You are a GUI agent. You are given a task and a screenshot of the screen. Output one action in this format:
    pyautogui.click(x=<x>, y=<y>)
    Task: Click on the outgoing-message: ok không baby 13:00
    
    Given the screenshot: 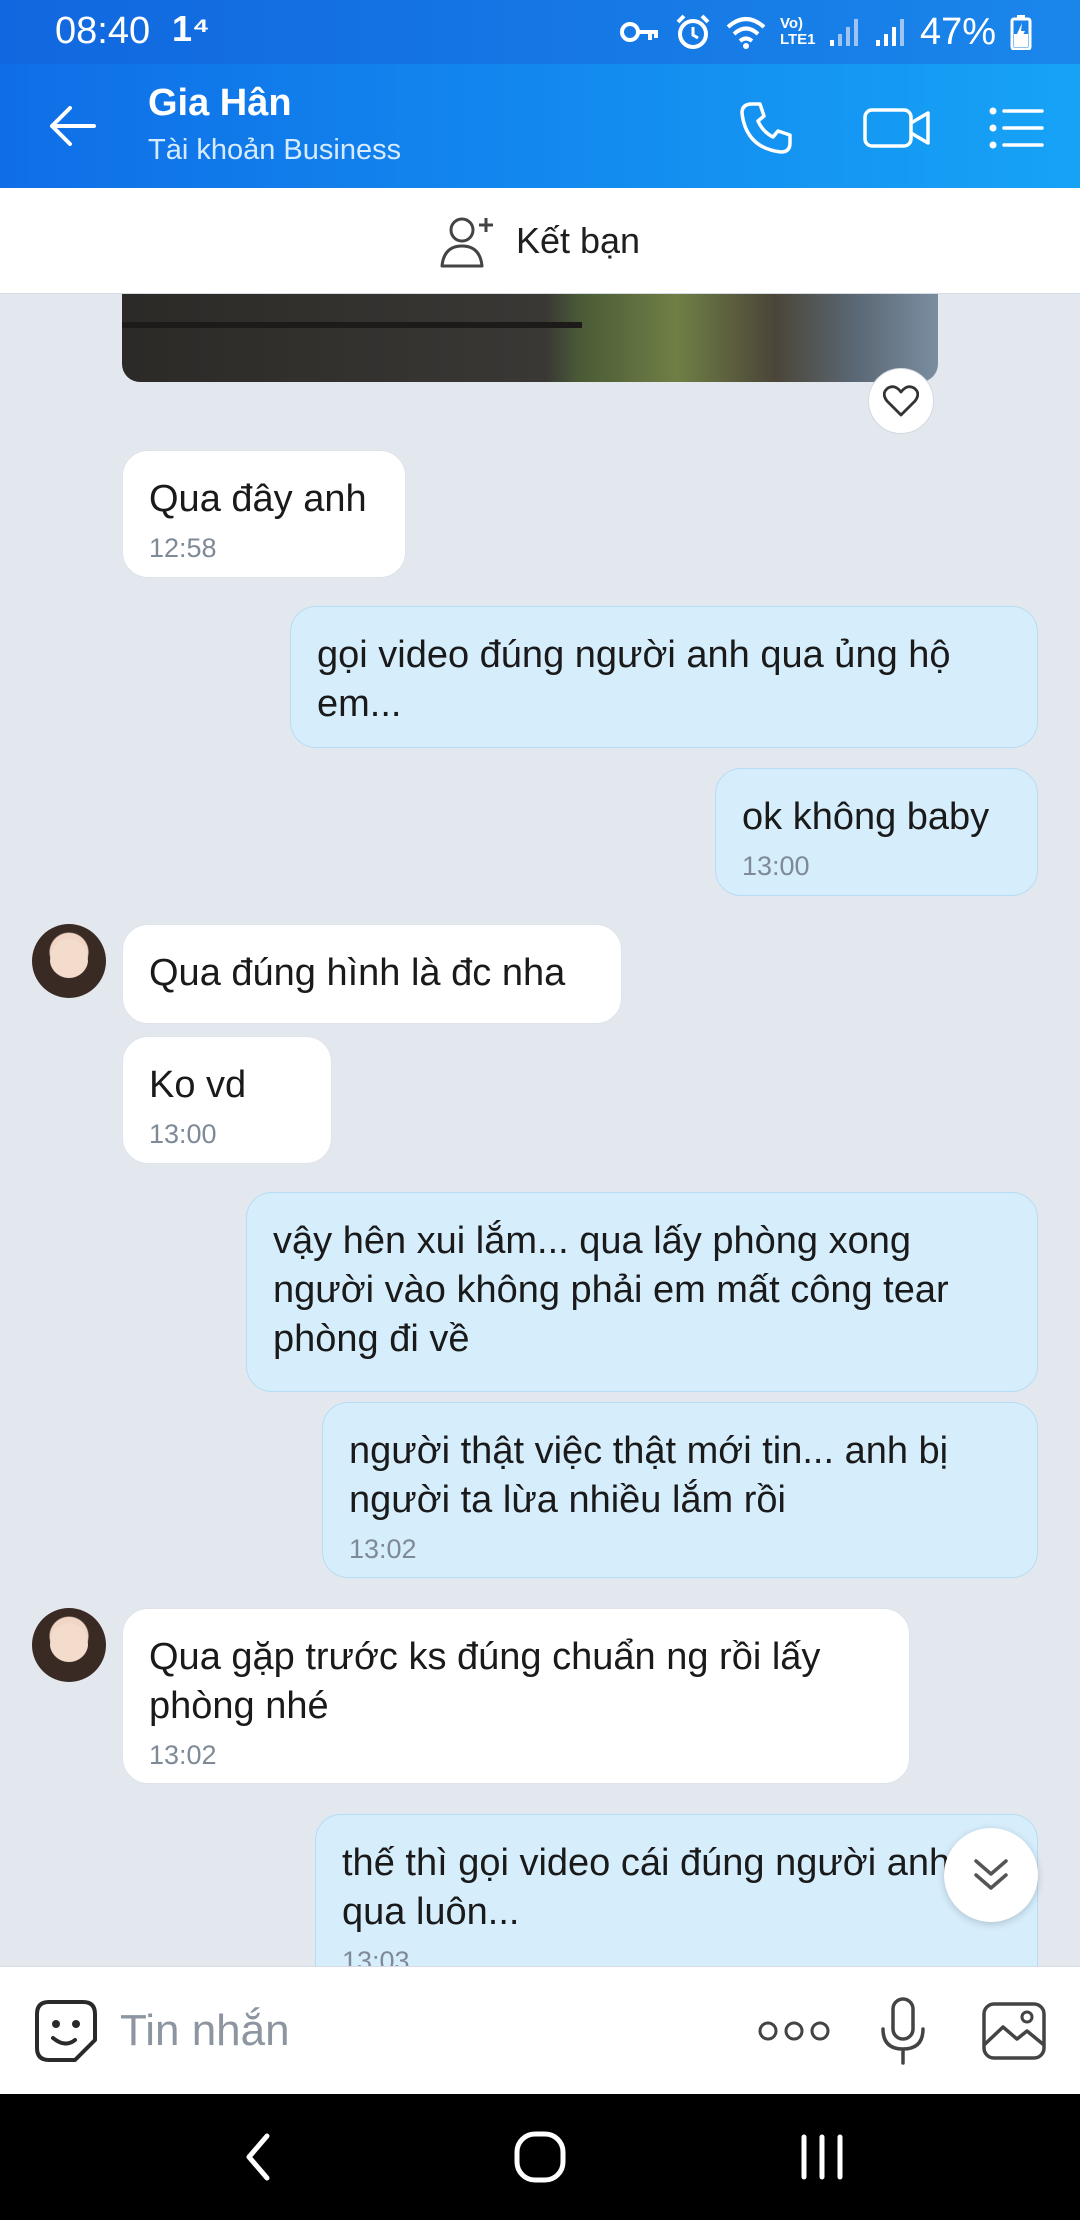 What is the action you would take?
    pyautogui.click(x=876, y=832)
    